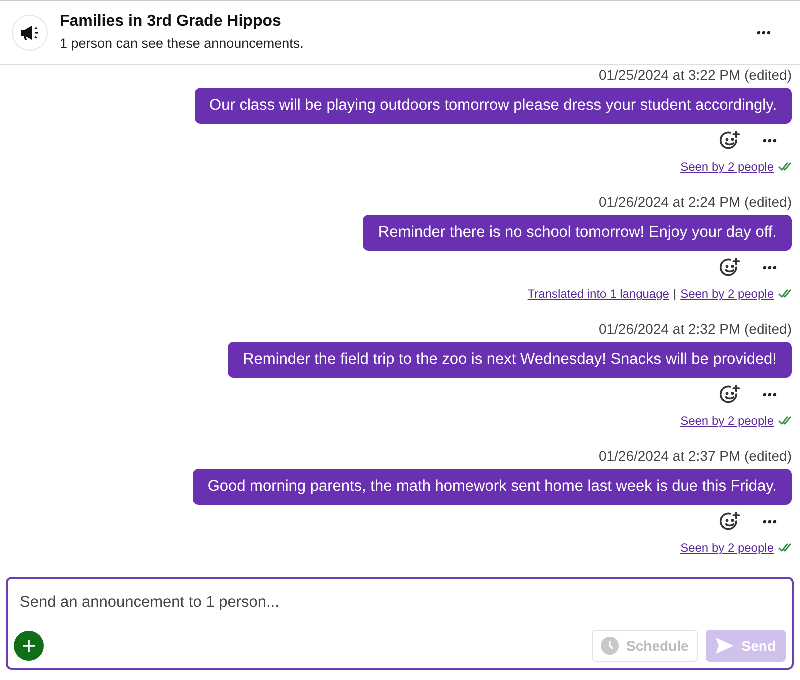 This screenshot has width=800, height=680. I want to click on message-timestamp: 01/26/2024 at 2:32 PM (edited), so click(695, 329).